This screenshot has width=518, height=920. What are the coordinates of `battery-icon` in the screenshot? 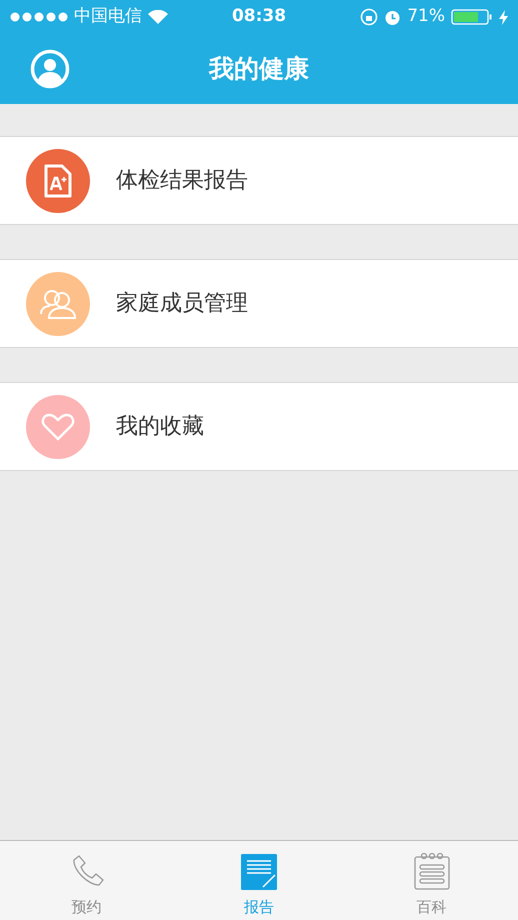 It's located at (472, 17).